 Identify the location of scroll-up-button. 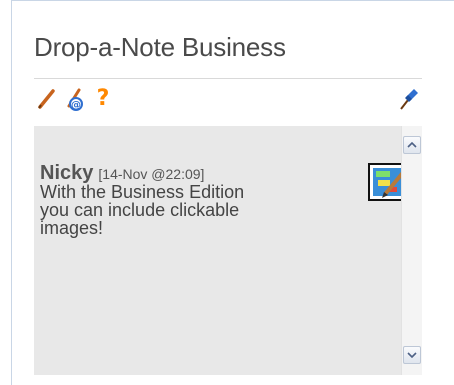
(412, 145).